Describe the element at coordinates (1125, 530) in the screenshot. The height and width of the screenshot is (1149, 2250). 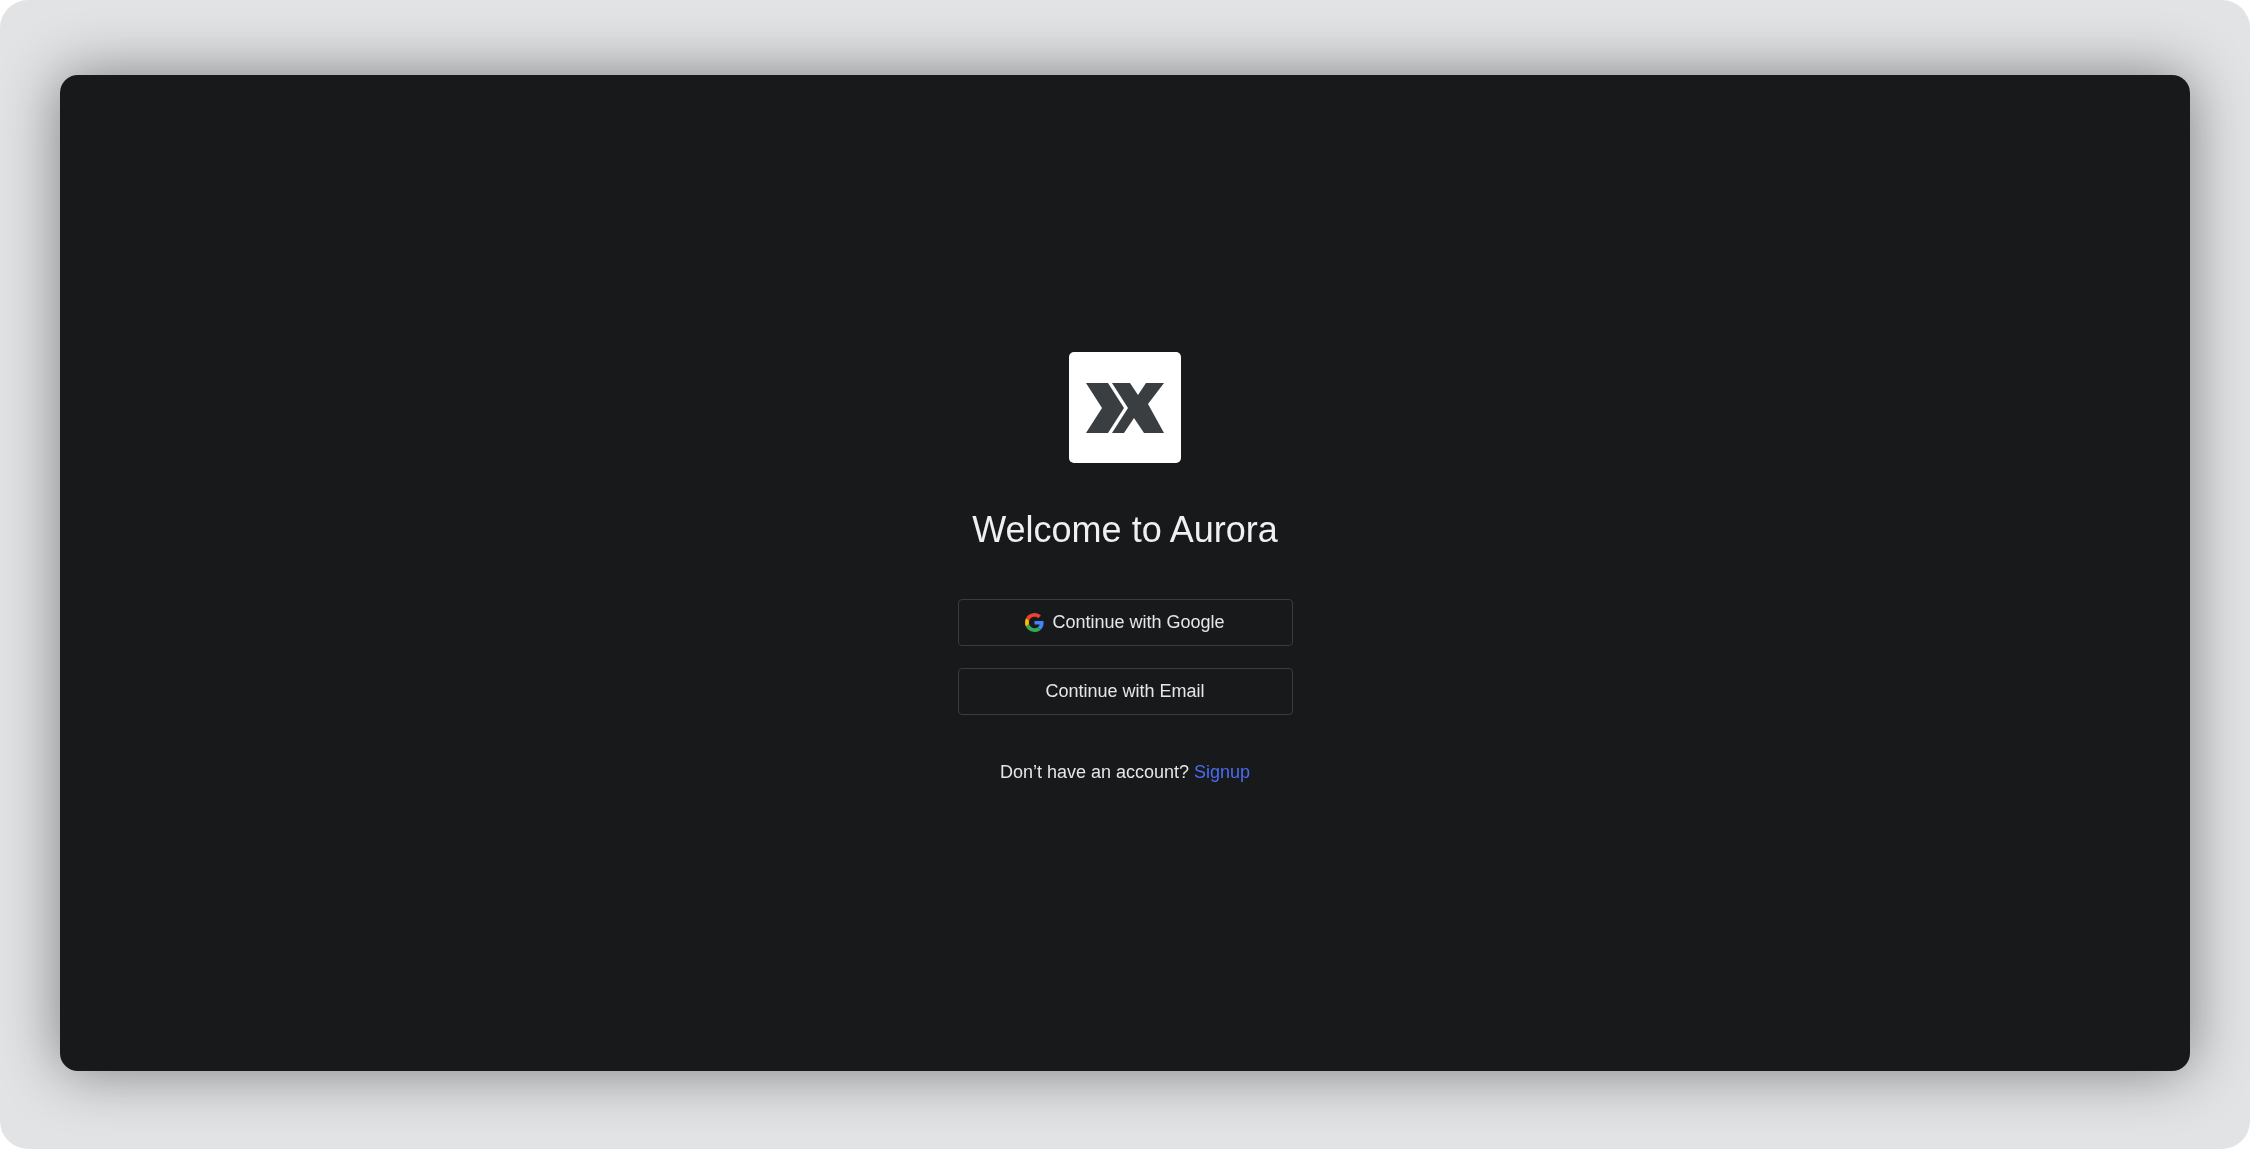
I see `welcome-title: Welcome to Aurora` at that location.